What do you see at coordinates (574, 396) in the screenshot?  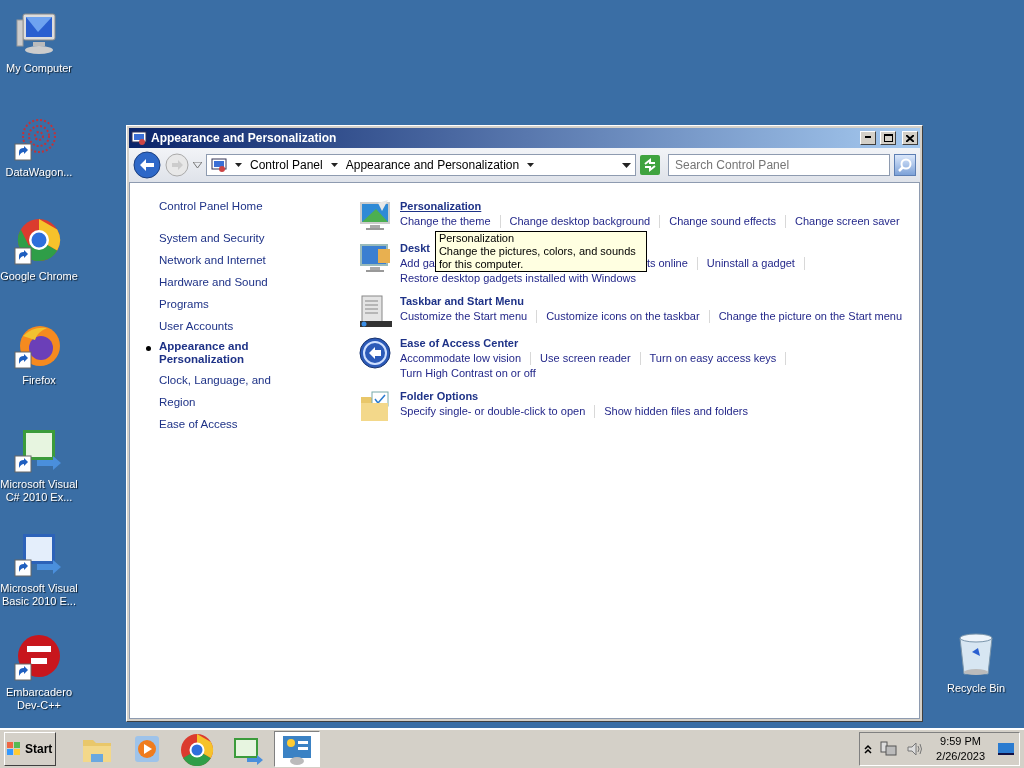 I see `section-link: Folder Options` at bounding box center [574, 396].